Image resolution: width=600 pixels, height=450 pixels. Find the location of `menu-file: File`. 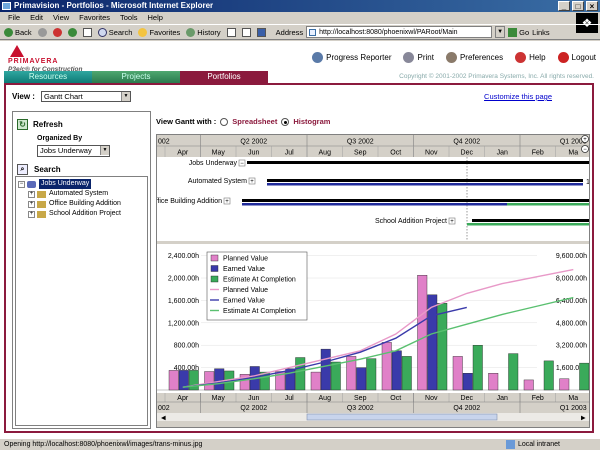

menu-file: File is located at coordinates (14, 18).